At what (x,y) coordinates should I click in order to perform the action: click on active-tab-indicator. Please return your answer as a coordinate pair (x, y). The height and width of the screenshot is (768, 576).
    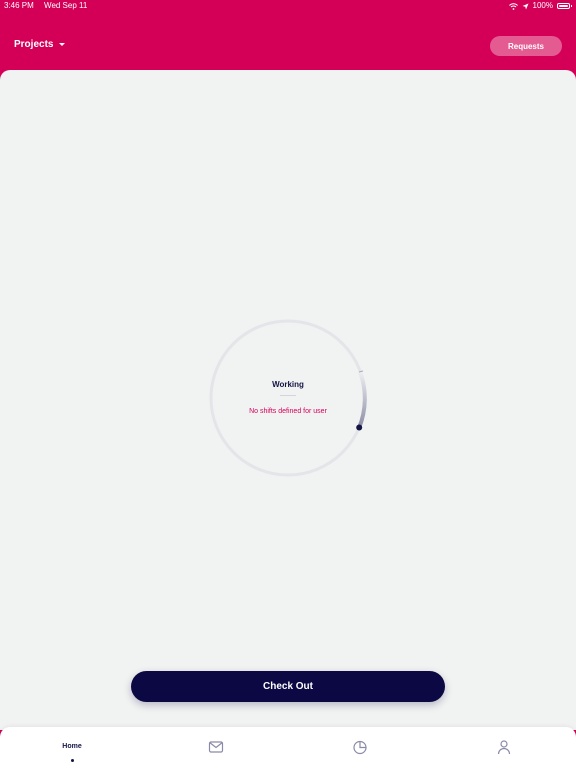
    Looking at the image, I should click on (72, 760).